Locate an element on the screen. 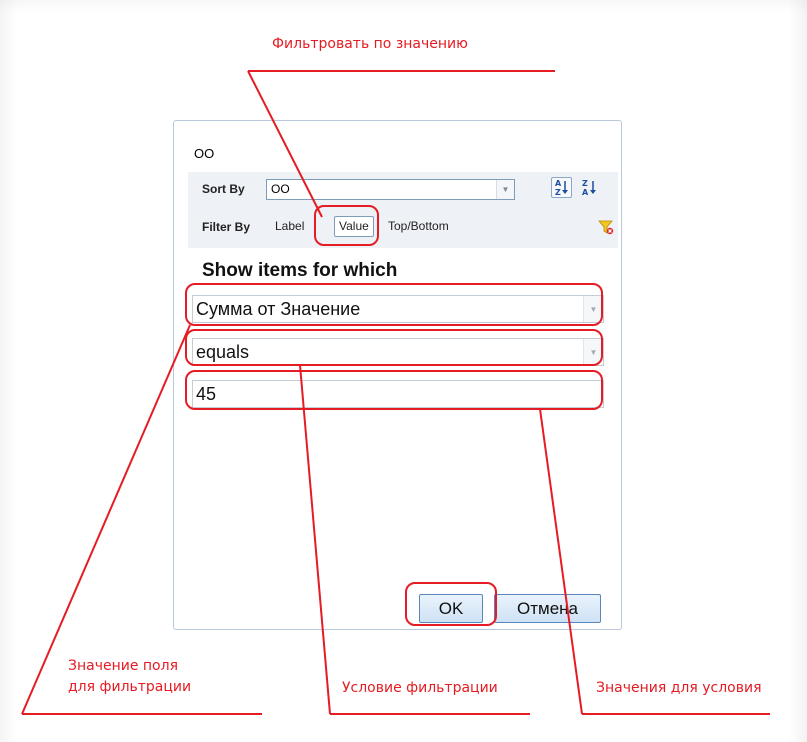 The image size is (807, 742). sort-row: Sort By OO ▼ A Z Z A is located at coordinates (403, 188).